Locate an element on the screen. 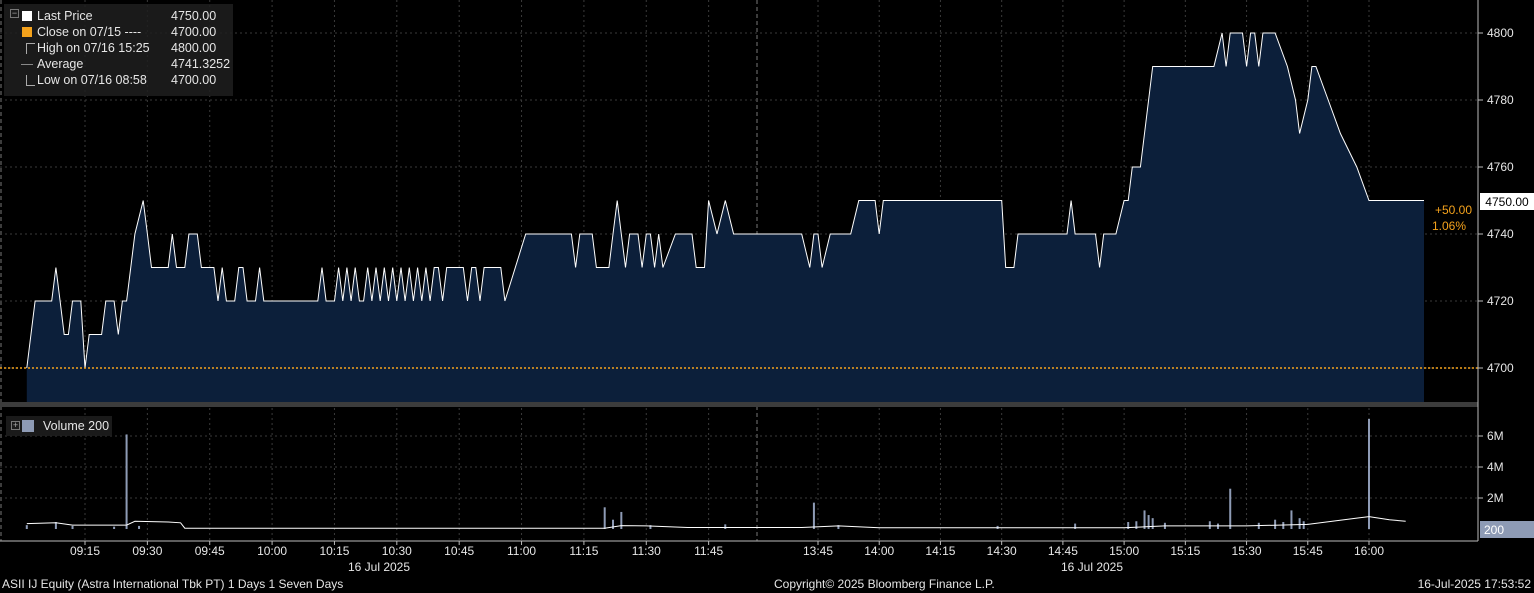 The image size is (1534, 593). legend-value: 4750.00 is located at coordinates (194, 16).